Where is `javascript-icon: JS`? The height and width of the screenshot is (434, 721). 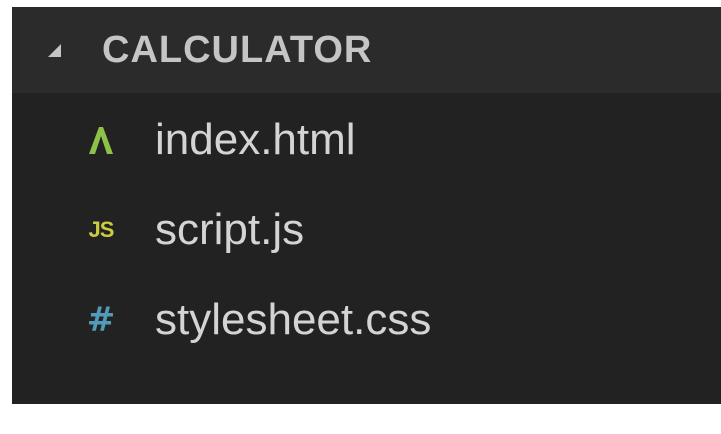
javascript-icon: JS is located at coordinates (101, 230).